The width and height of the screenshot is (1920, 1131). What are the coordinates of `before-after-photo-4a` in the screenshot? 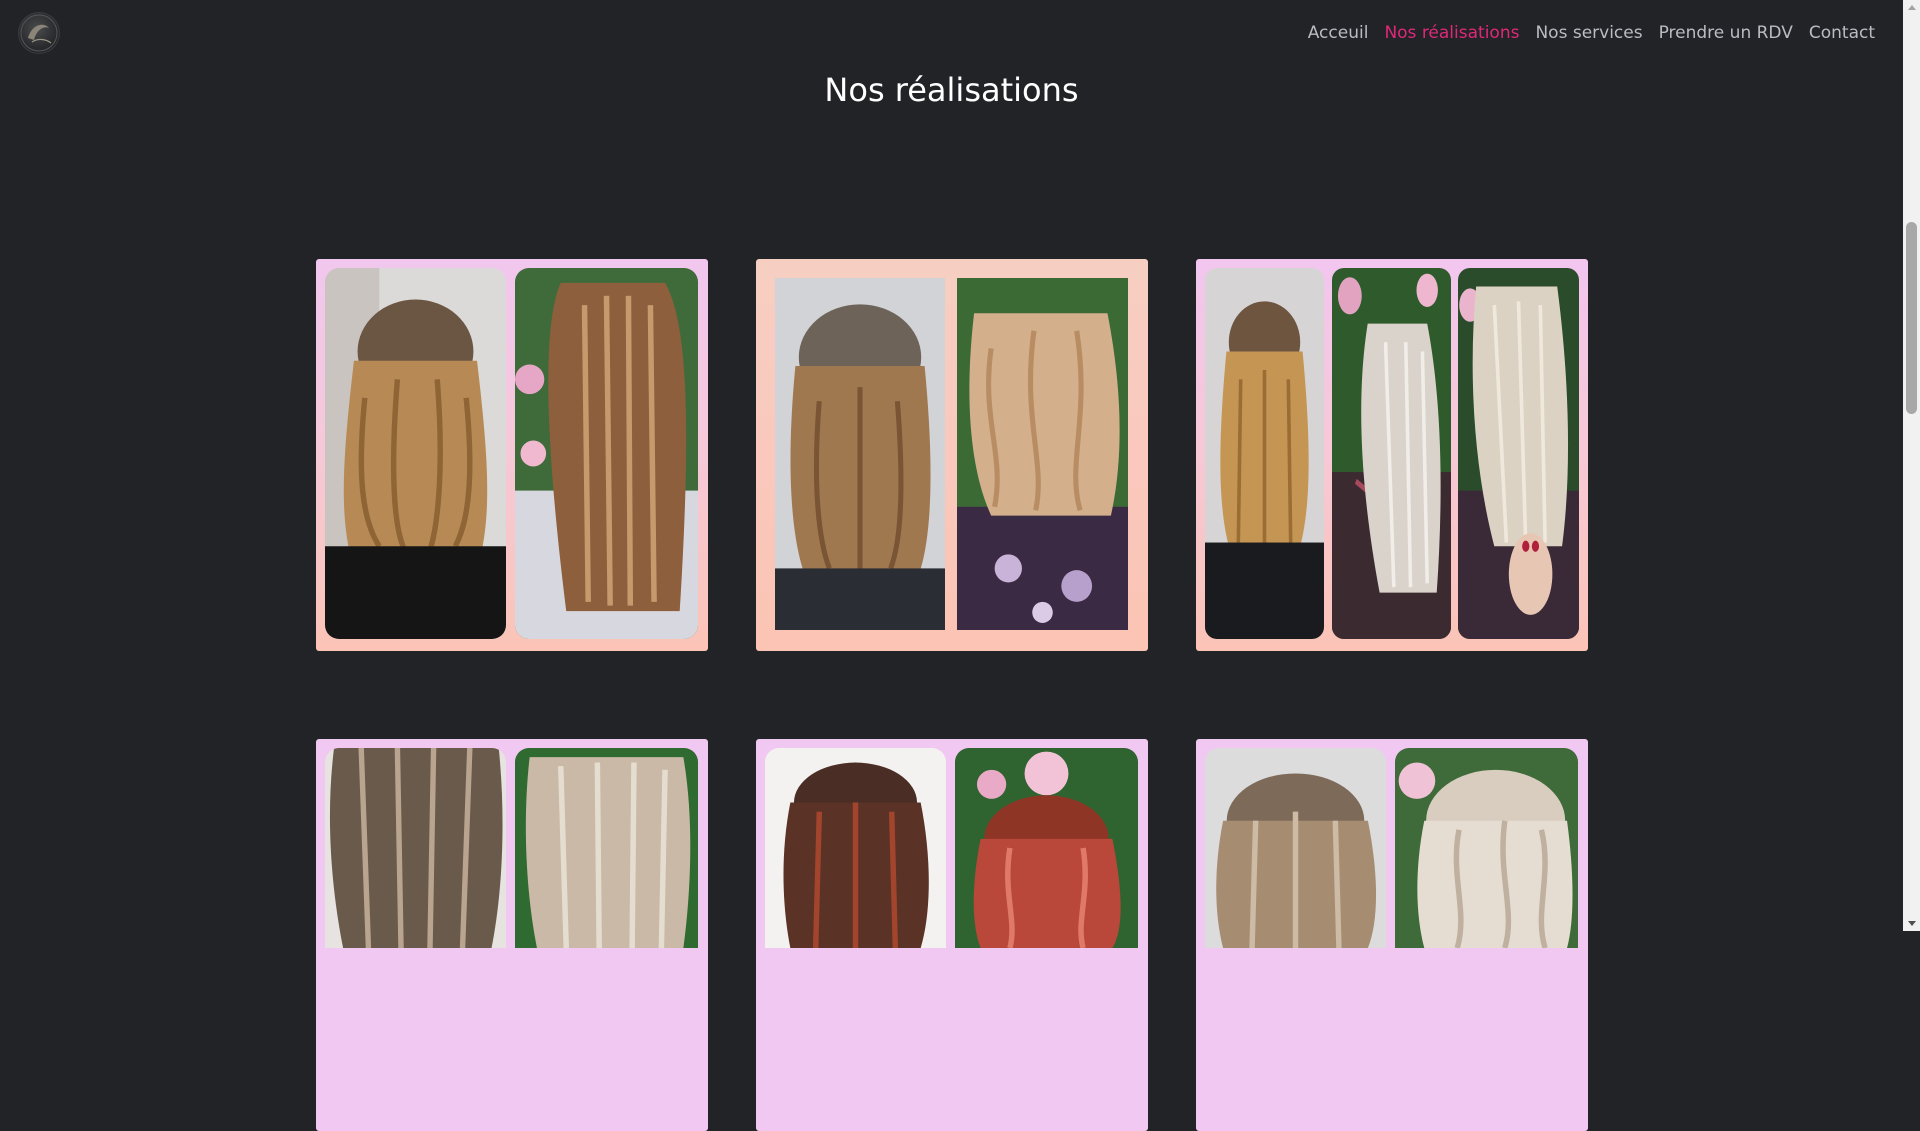 It's located at (415, 848).